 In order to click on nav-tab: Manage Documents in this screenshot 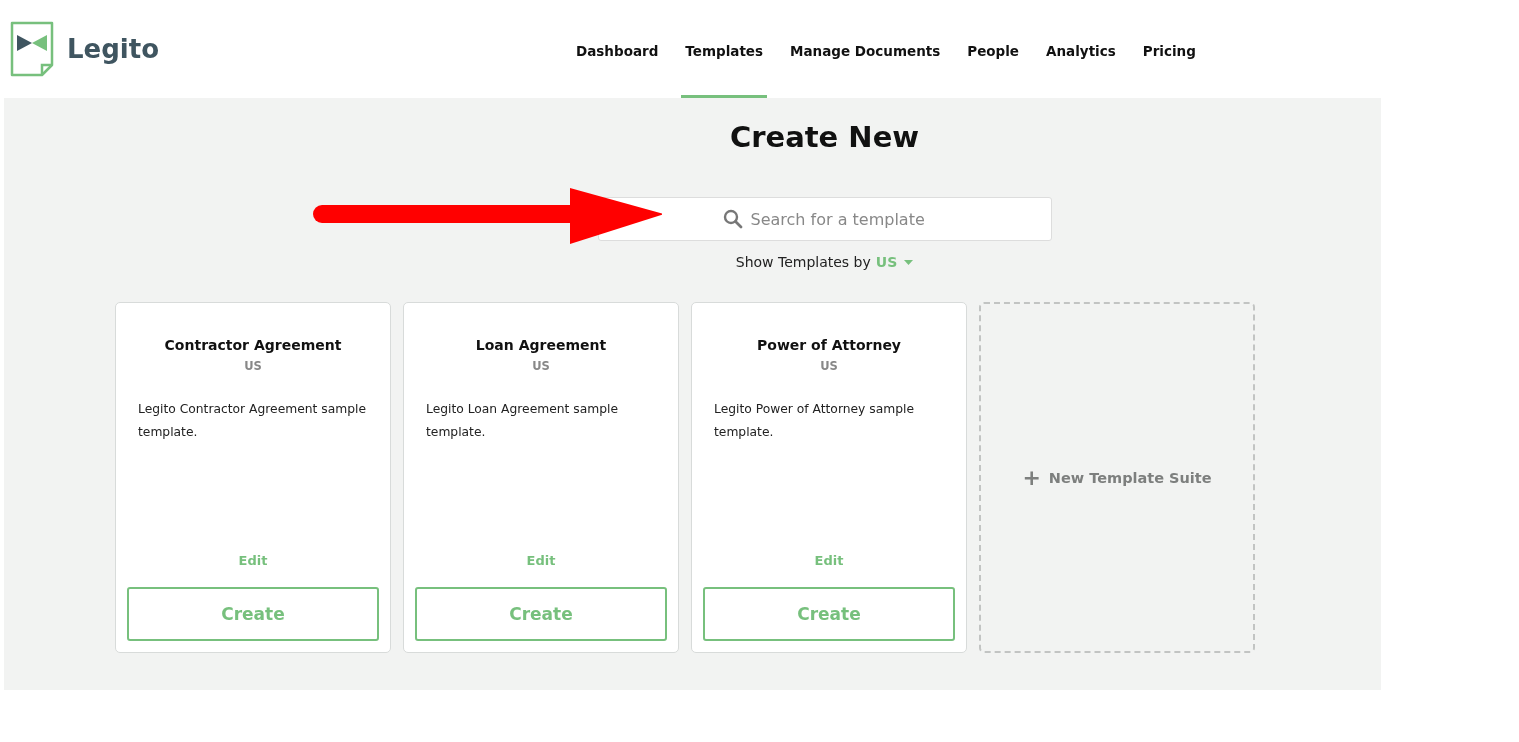, I will do `click(865, 49)`.